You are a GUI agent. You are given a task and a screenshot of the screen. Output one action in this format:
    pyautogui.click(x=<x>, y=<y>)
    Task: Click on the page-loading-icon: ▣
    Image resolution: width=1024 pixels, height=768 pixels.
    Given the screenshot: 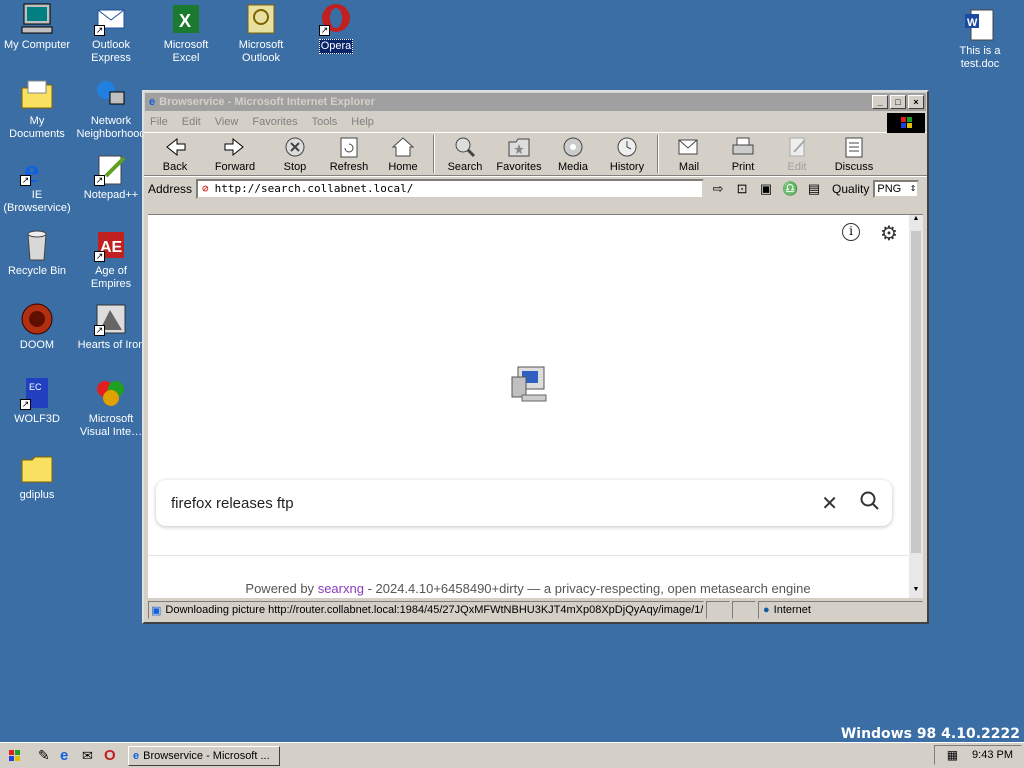 What is the action you would take?
    pyautogui.click(x=156, y=610)
    